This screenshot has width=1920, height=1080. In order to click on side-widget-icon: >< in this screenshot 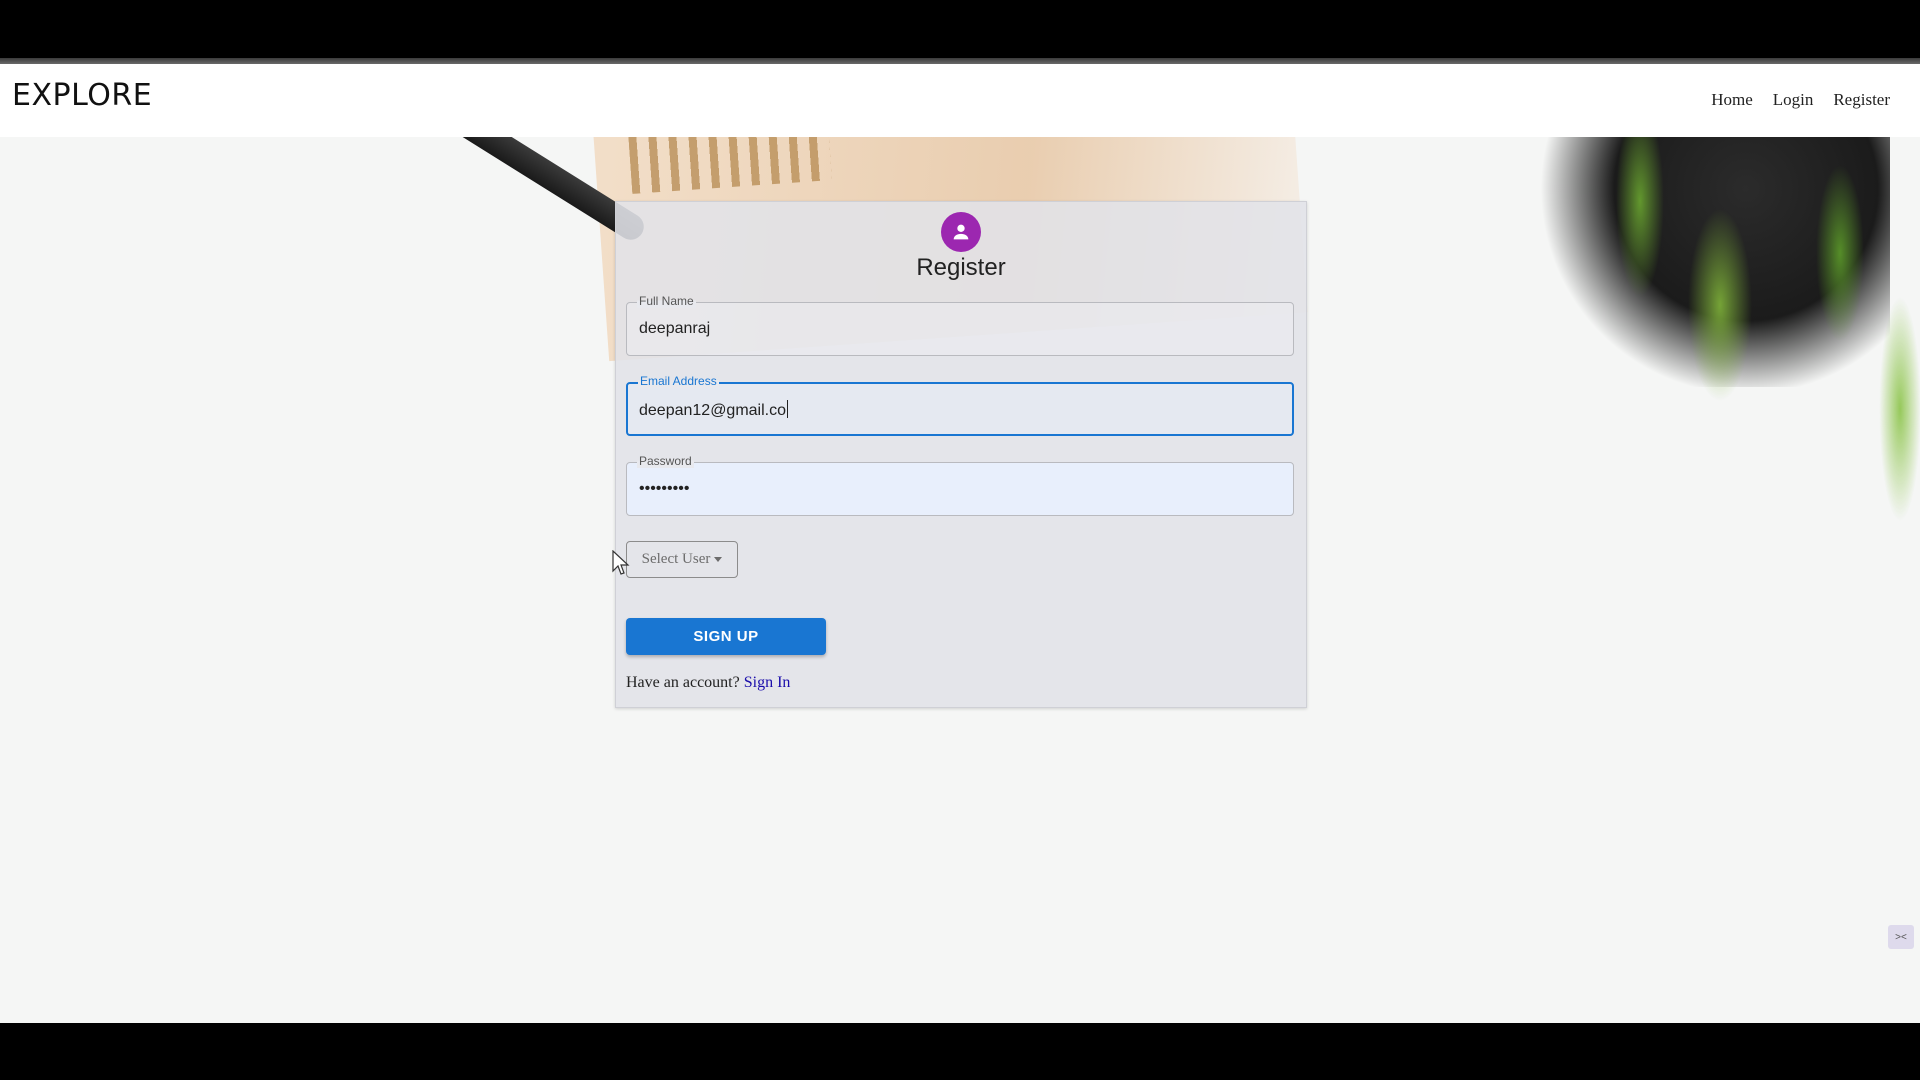, I will do `click(1901, 937)`.